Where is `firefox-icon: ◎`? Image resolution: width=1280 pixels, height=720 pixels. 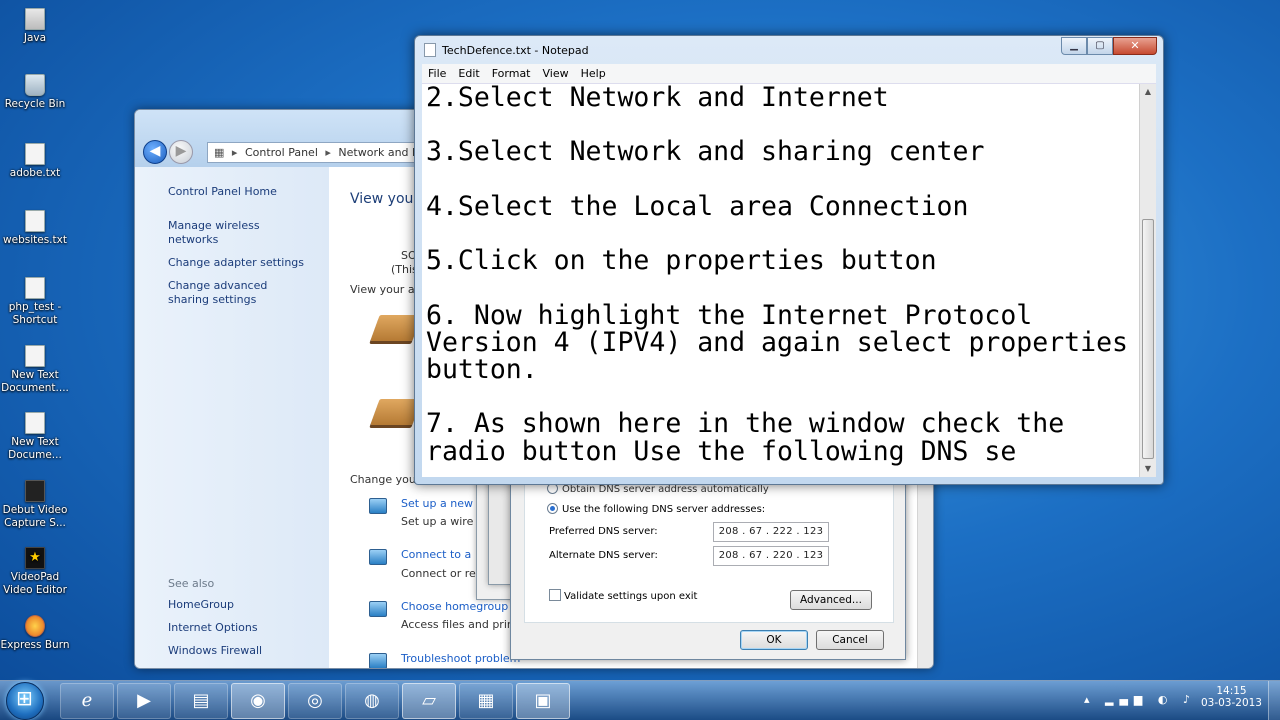
firefox-icon: ◎ is located at coordinates (315, 700).